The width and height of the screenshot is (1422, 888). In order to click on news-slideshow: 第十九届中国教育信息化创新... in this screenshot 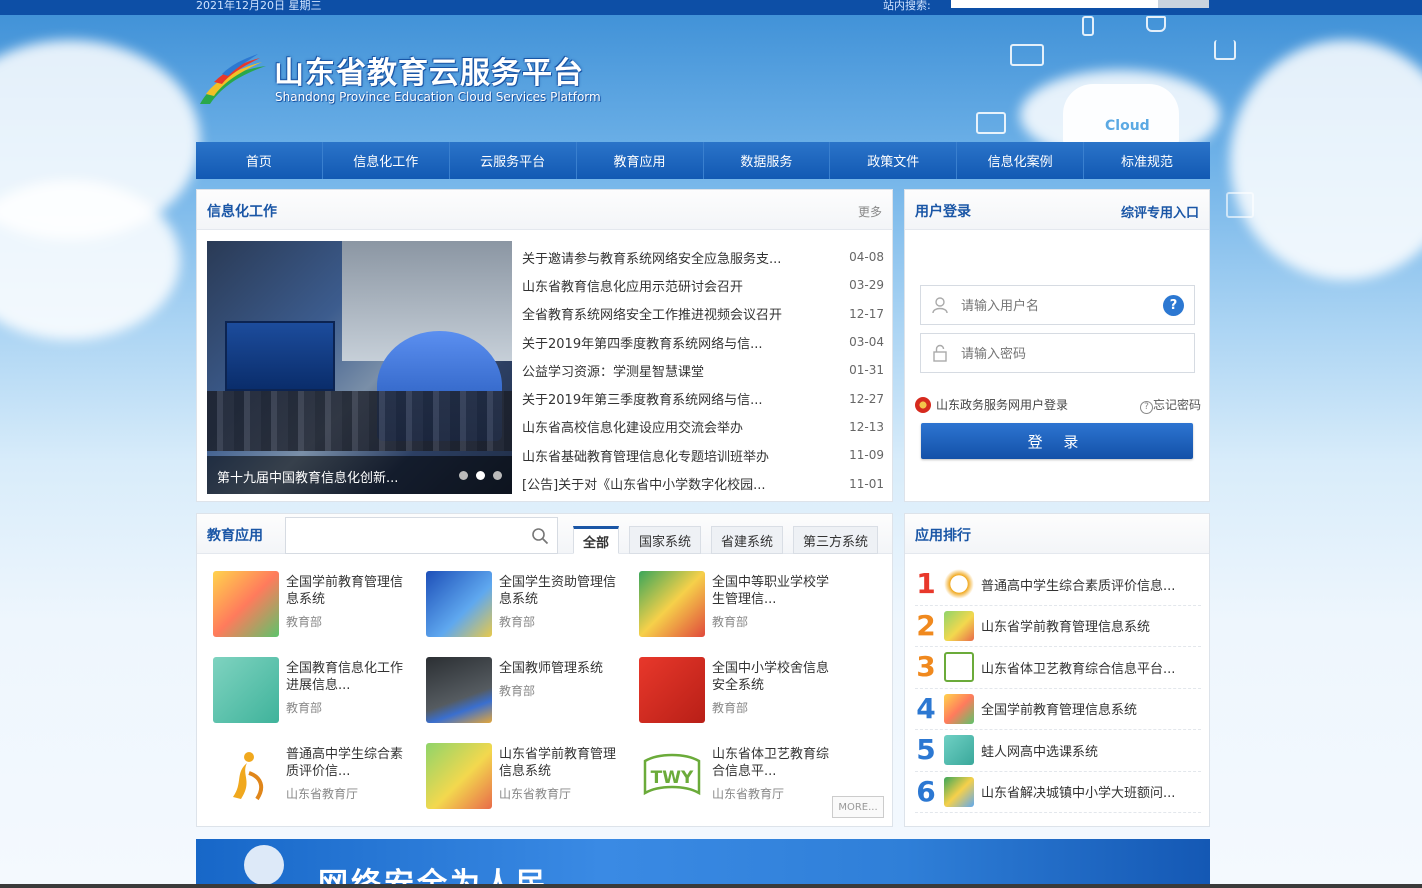, I will do `click(359, 367)`.